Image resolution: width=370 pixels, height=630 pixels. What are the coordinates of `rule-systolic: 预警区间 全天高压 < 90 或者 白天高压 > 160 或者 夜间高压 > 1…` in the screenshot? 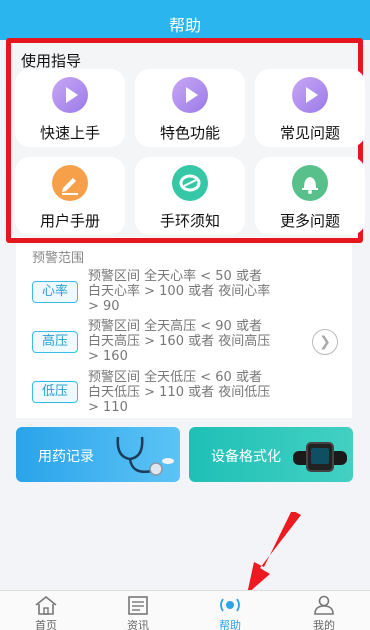 It's located at (198, 341).